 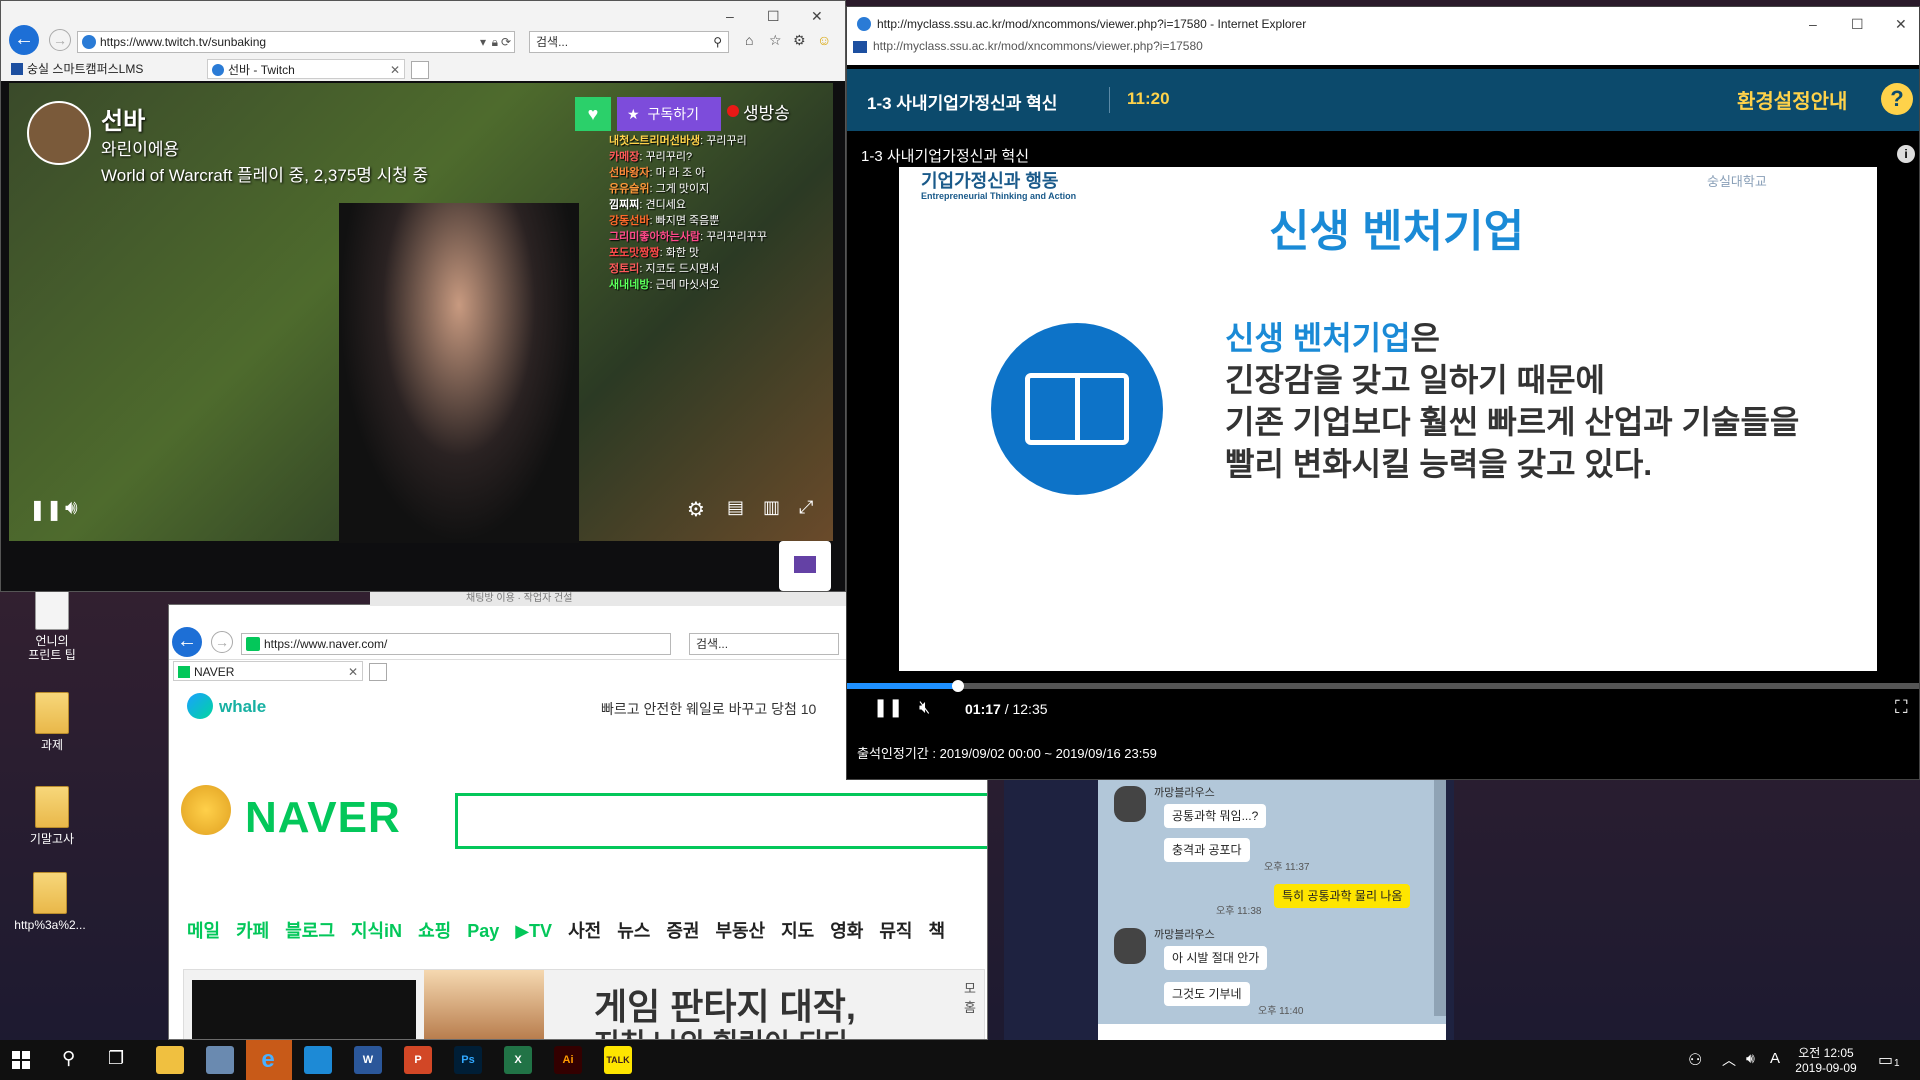 I want to click on menu-kin: 지식iN, so click(x=376, y=930).